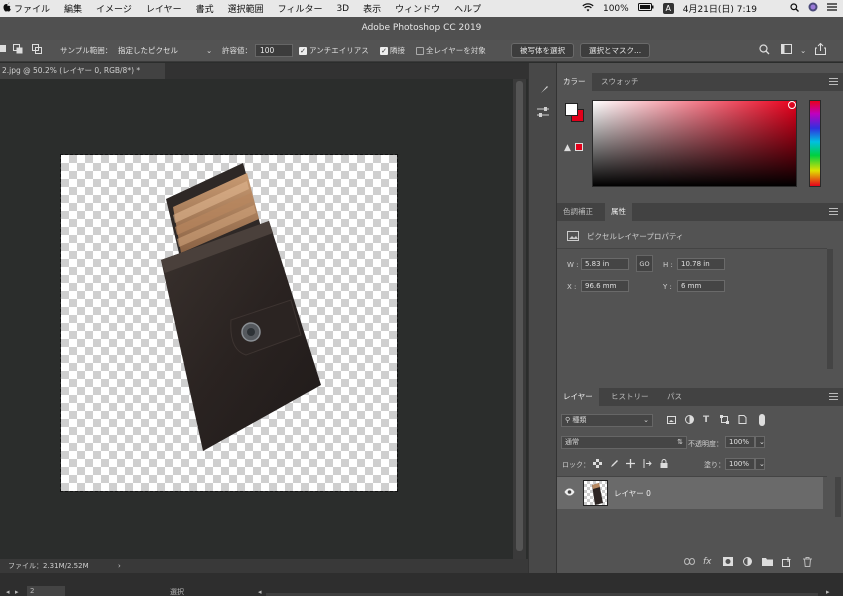 The height and width of the screenshot is (596, 843). What do you see at coordinates (714, 465) in the screenshot?
I see `fill-label: 塗り：` at bounding box center [714, 465].